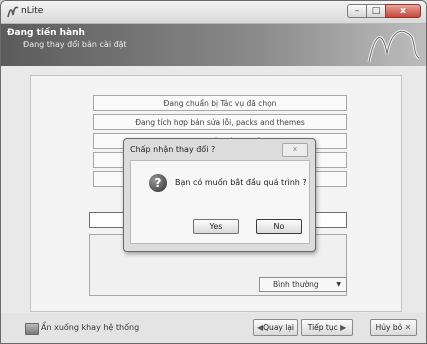 The height and width of the screenshot is (344, 427). What do you see at coordinates (376, 11) in the screenshot?
I see `maximize-button: □` at bounding box center [376, 11].